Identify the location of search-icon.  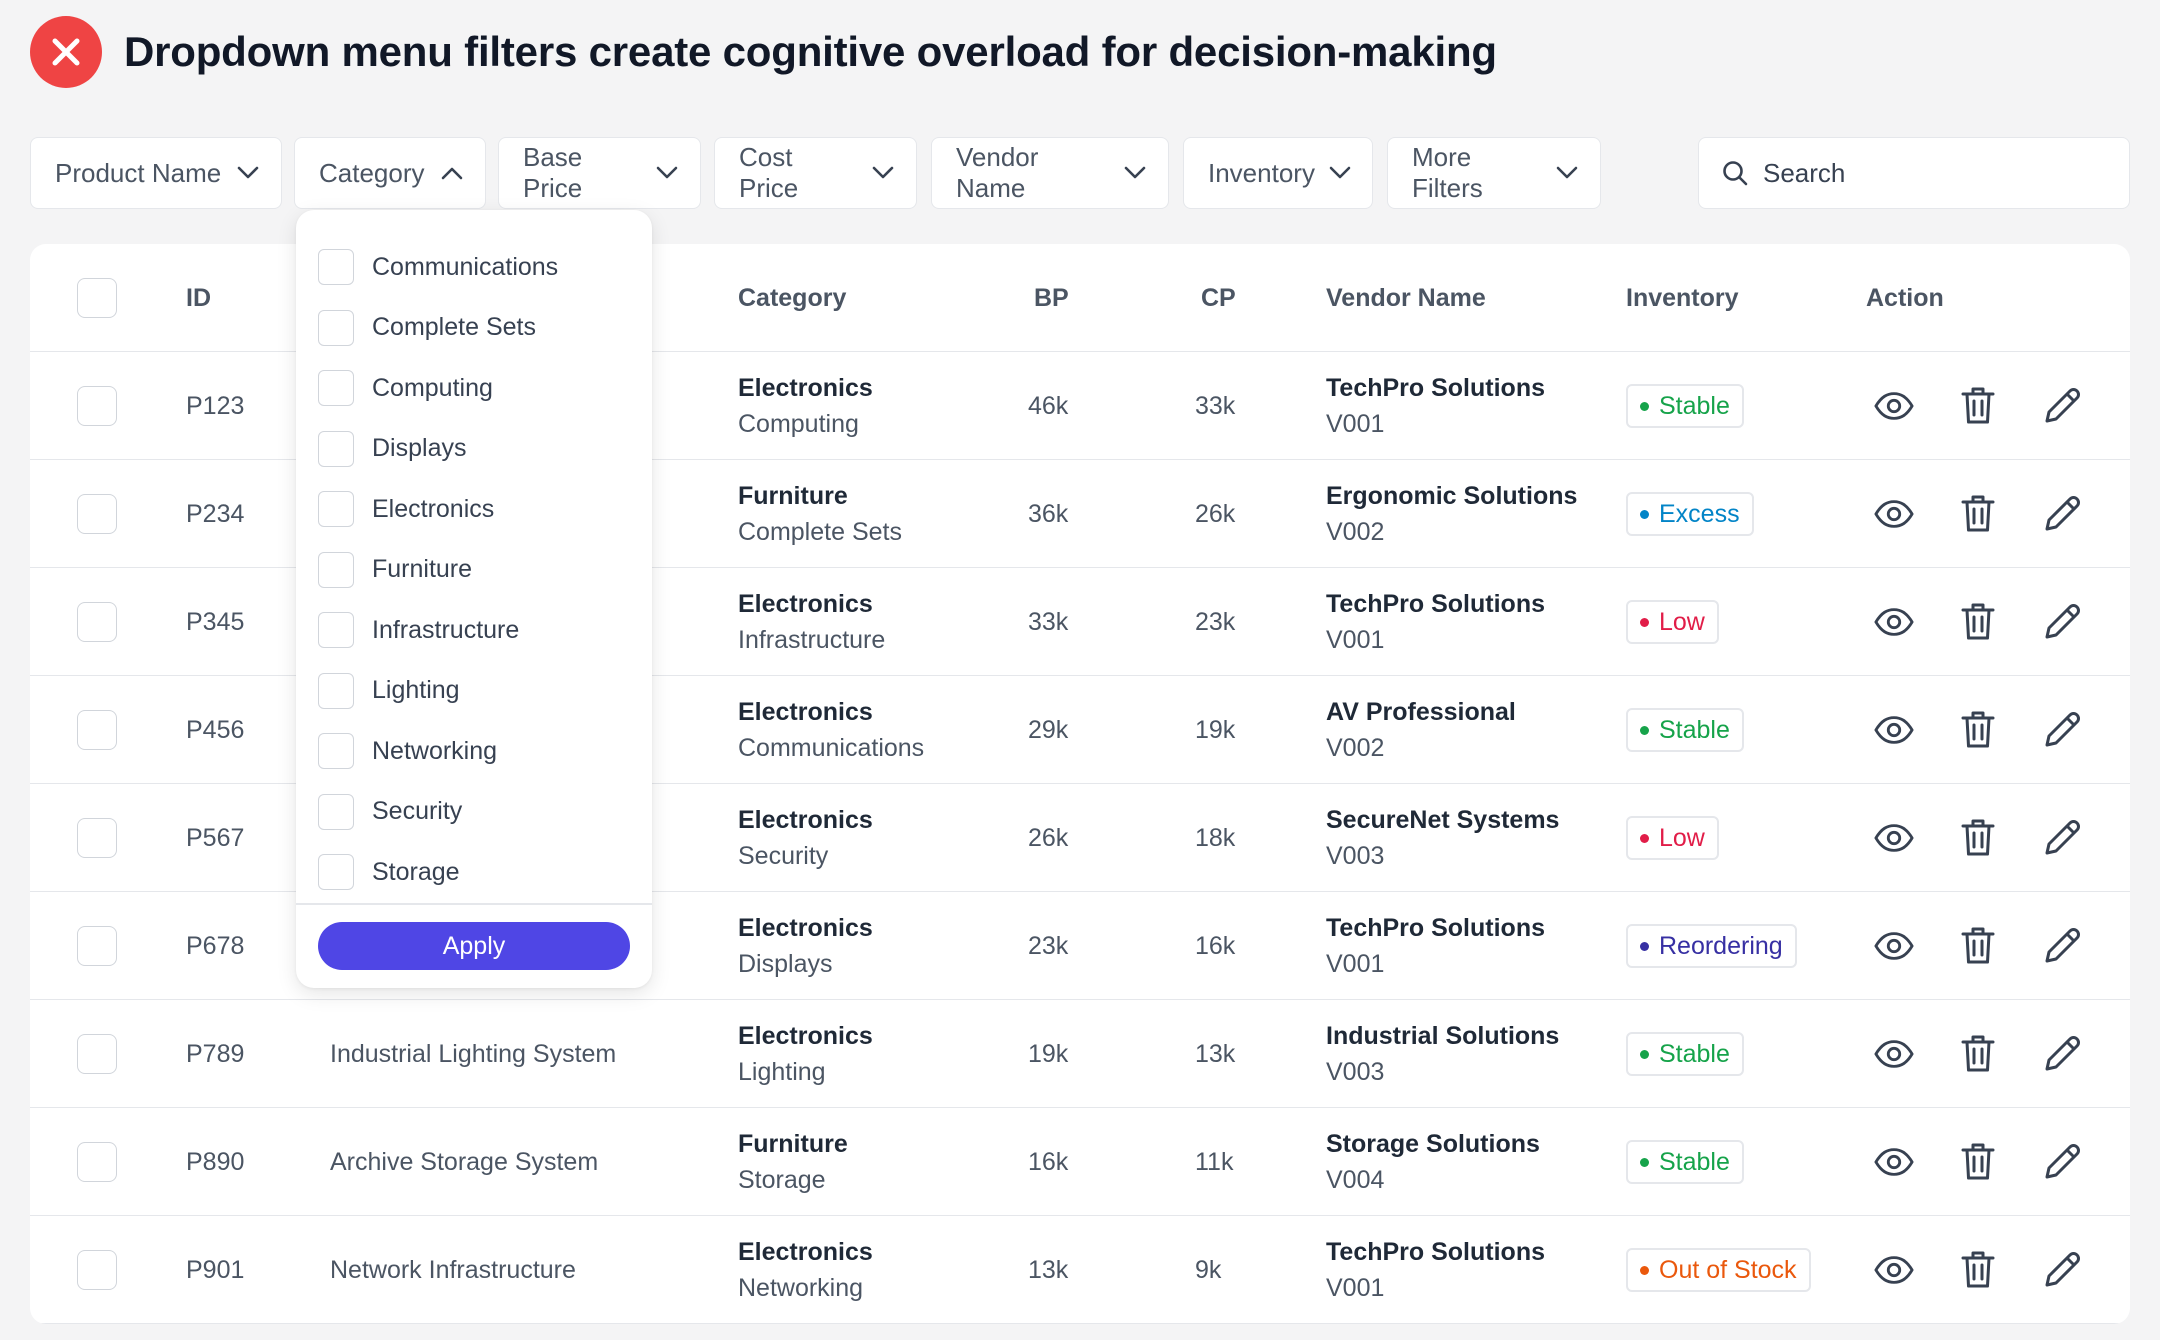
(1735, 173).